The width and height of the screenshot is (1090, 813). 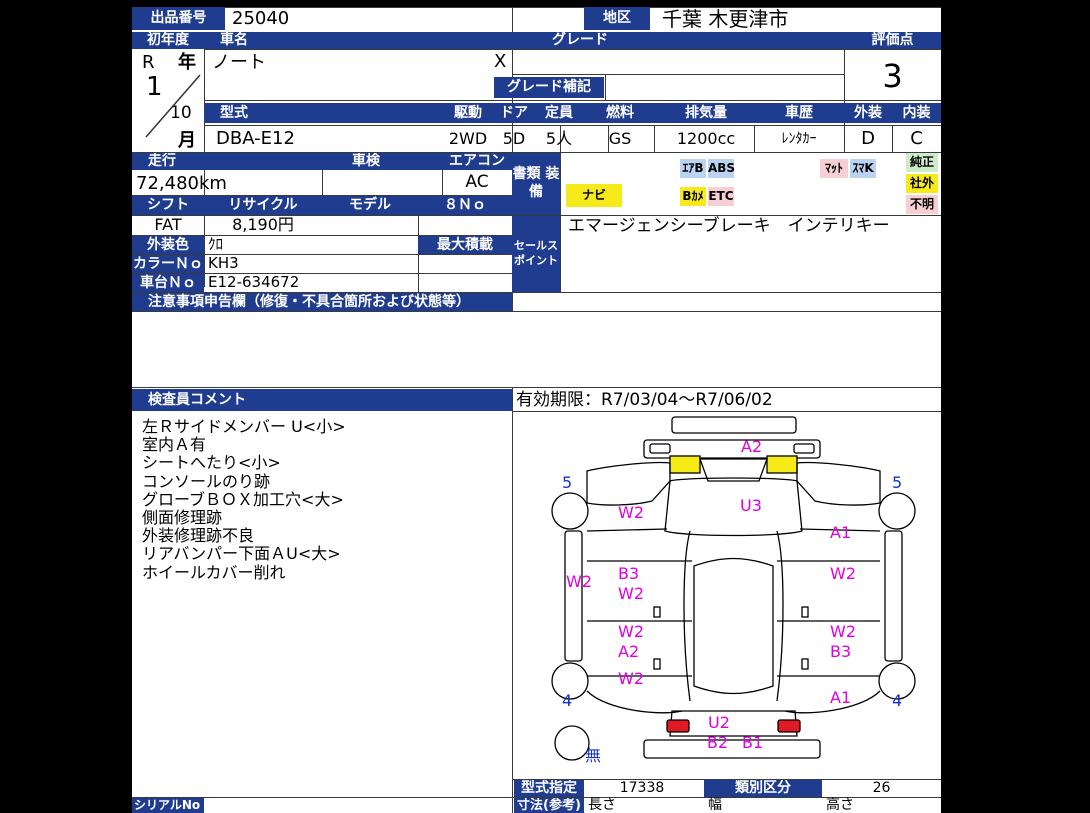 I want to click on aircon-label: エアコン, so click(x=477, y=161).